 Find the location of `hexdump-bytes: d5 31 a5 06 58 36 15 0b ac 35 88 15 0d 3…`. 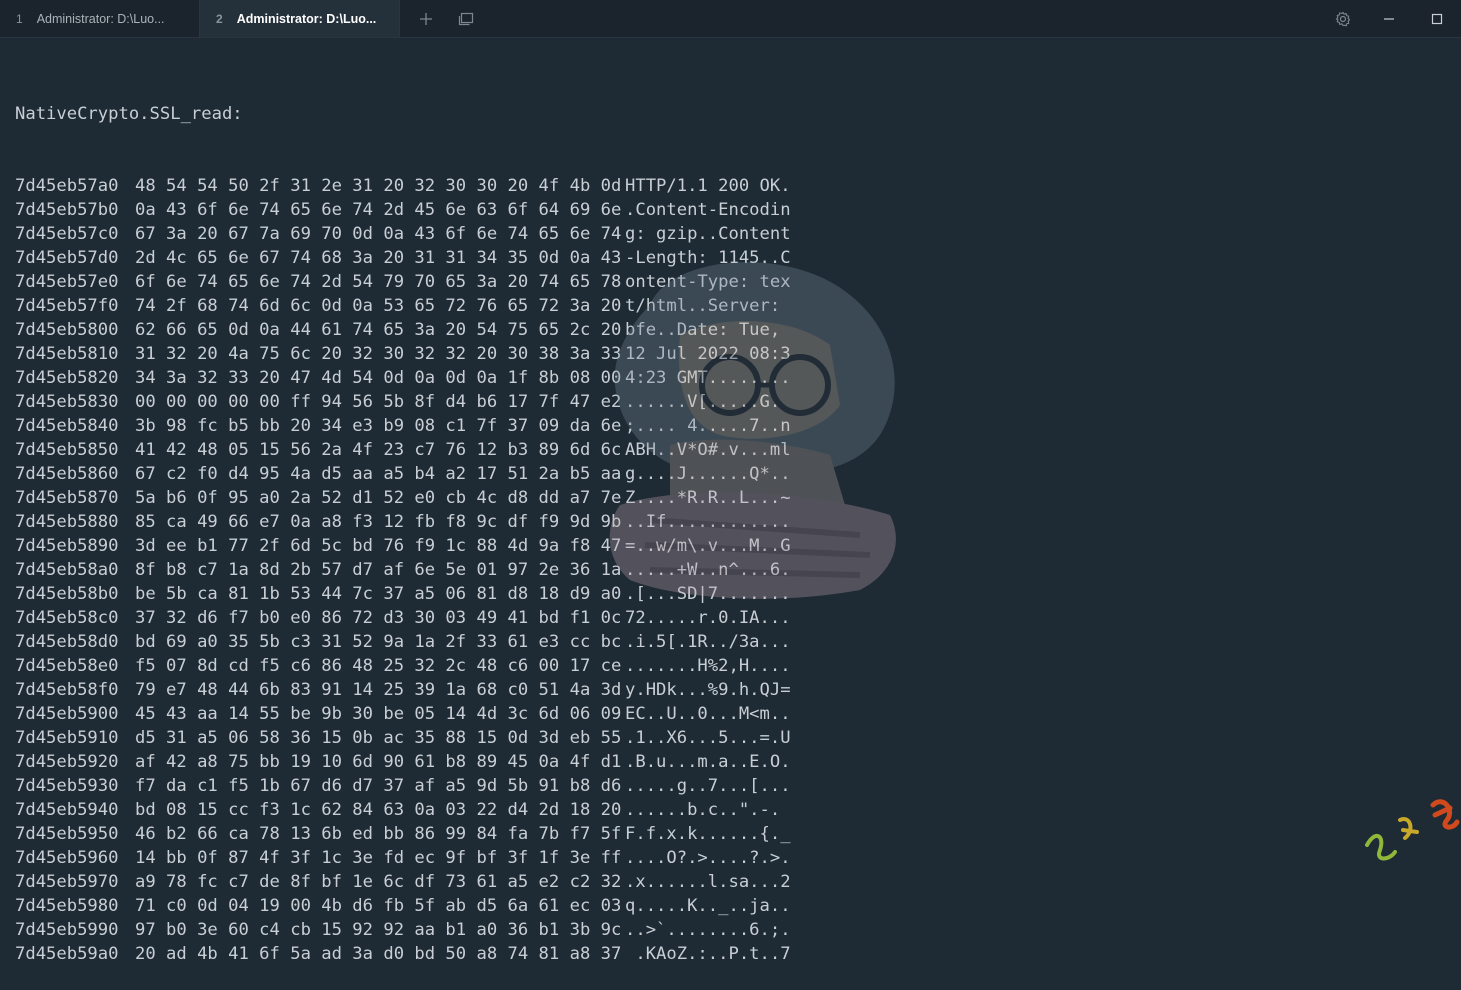

hexdump-bytes: d5 31 a5 06 58 36 15 0b ac 35 88 15 0d 3… is located at coordinates (378, 738).